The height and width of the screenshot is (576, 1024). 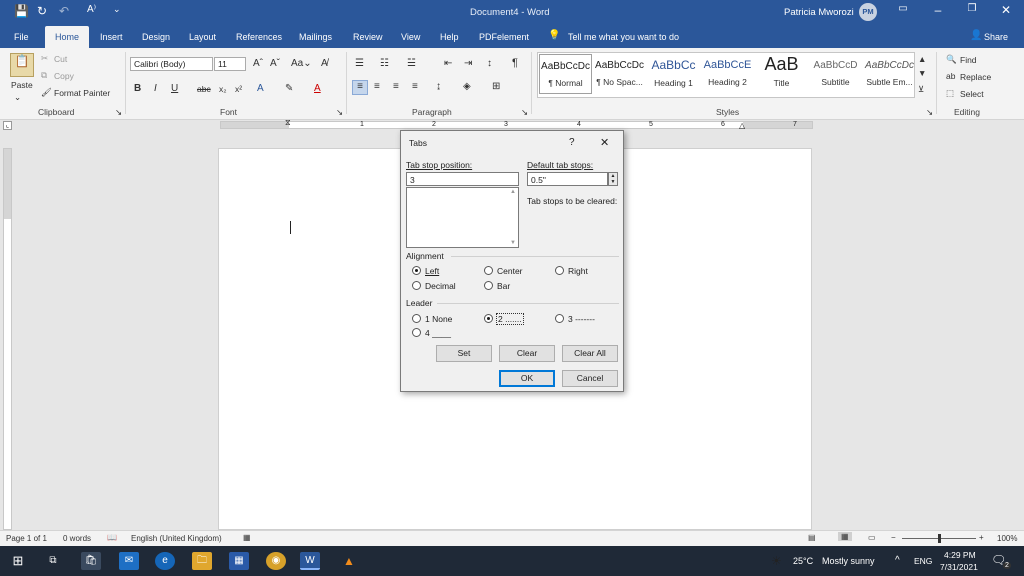 What do you see at coordinates (496, 86) in the screenshot?
I see `borders-icon: ⊞` at bounding box center [496, 86].